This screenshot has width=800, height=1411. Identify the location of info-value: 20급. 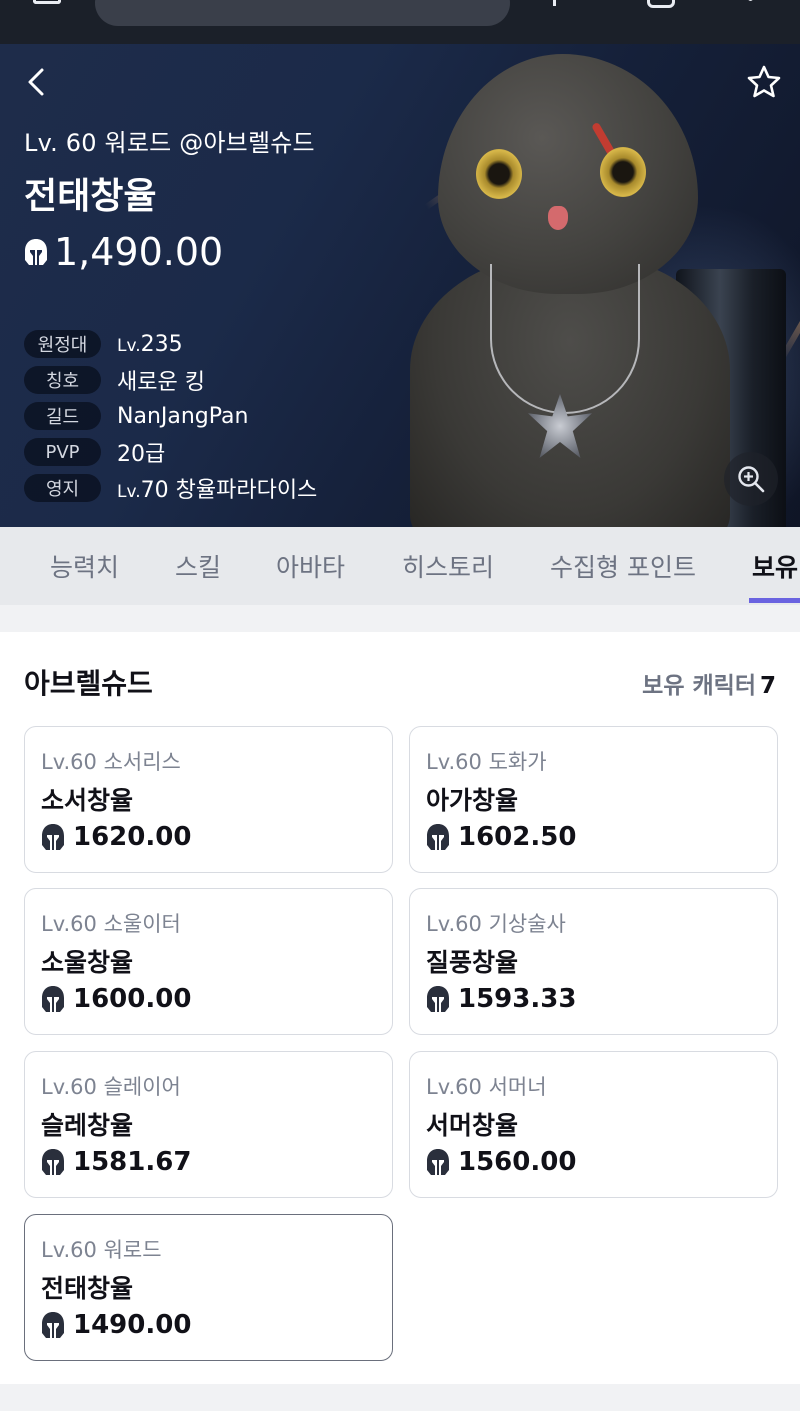
(141, 454).